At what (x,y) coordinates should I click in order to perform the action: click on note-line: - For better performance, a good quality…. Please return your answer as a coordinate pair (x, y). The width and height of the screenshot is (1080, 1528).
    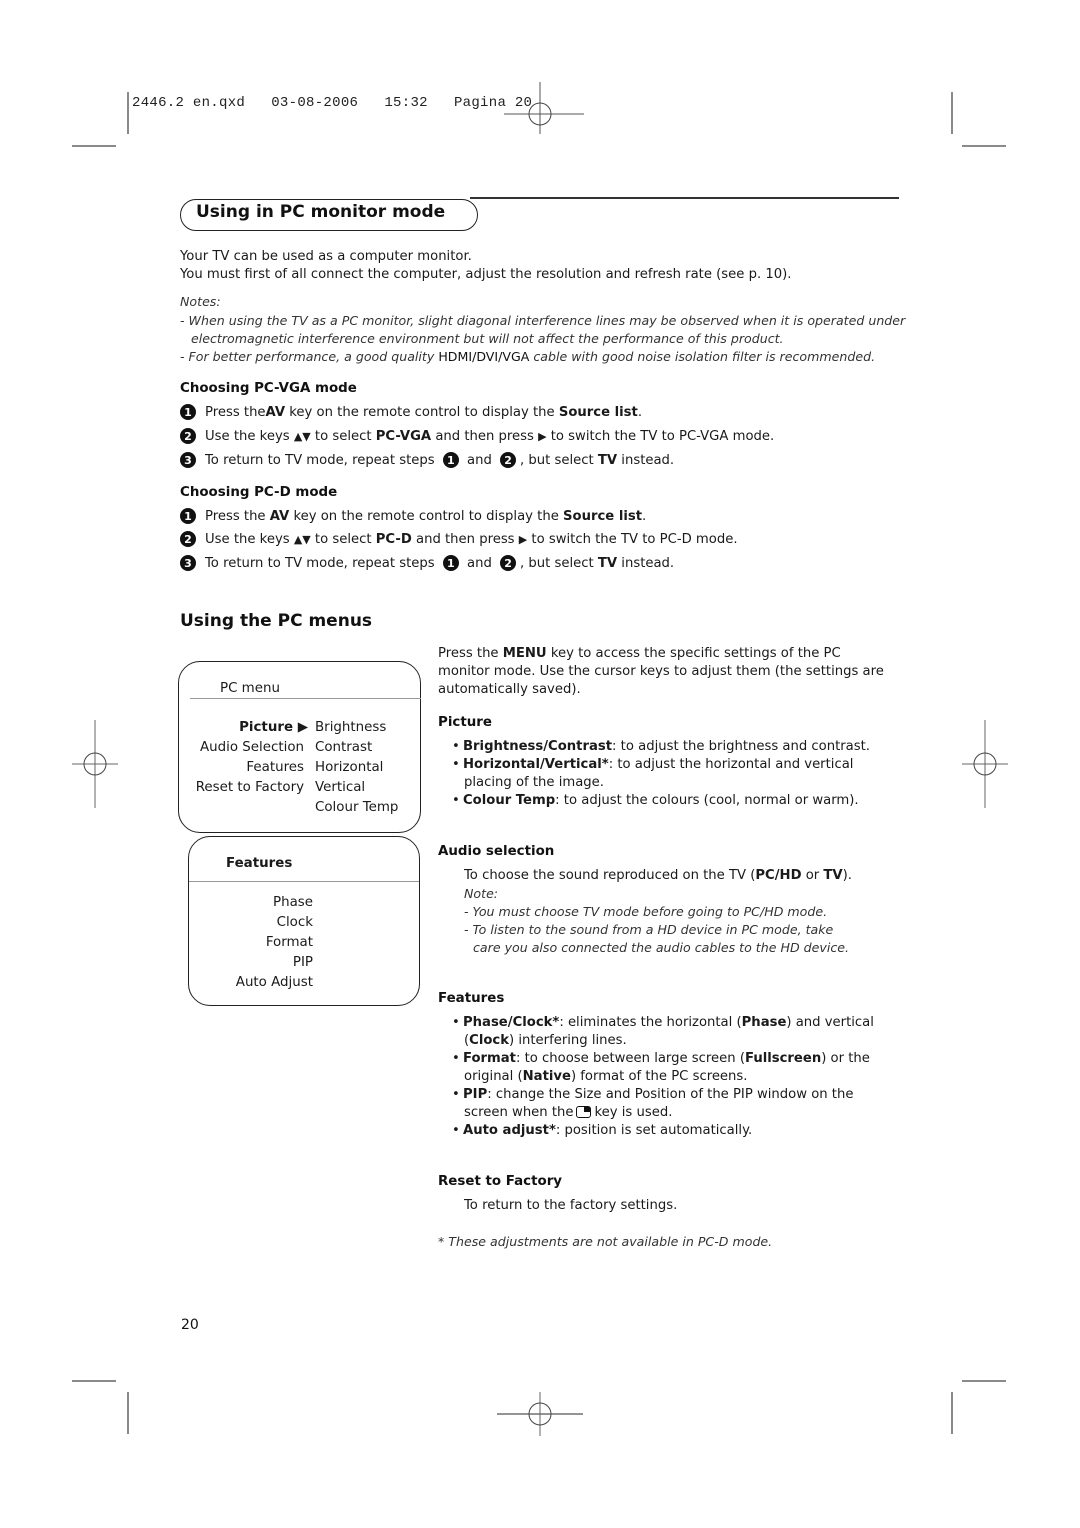
    Looking at the image, I should click on (528, 356).